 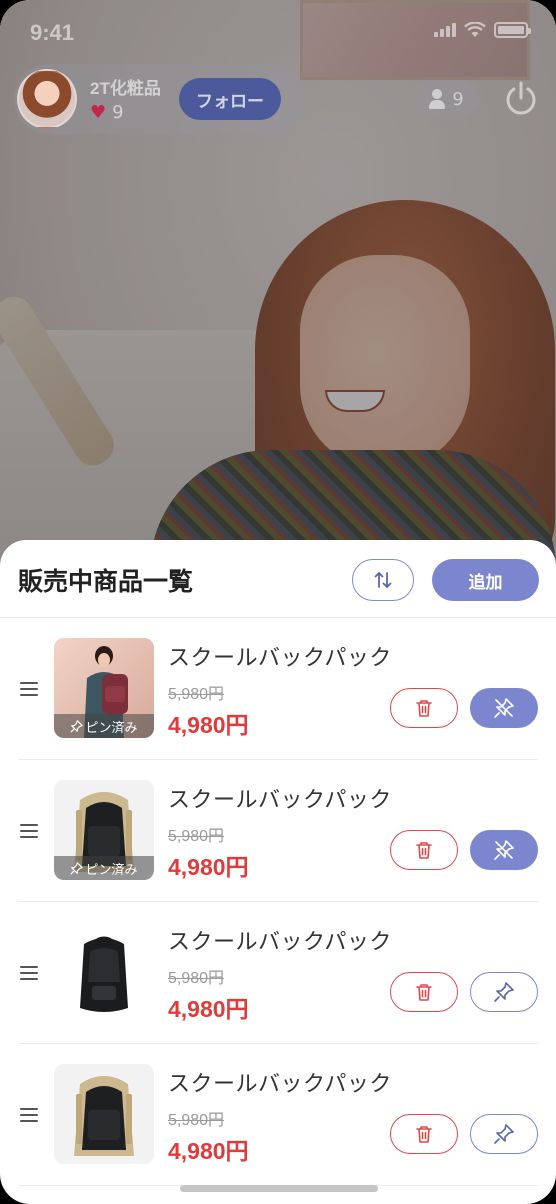 What do you see at coordinates (437, 99) in the screenshot?
I see `person-icon` at bounding box center [437, 99].